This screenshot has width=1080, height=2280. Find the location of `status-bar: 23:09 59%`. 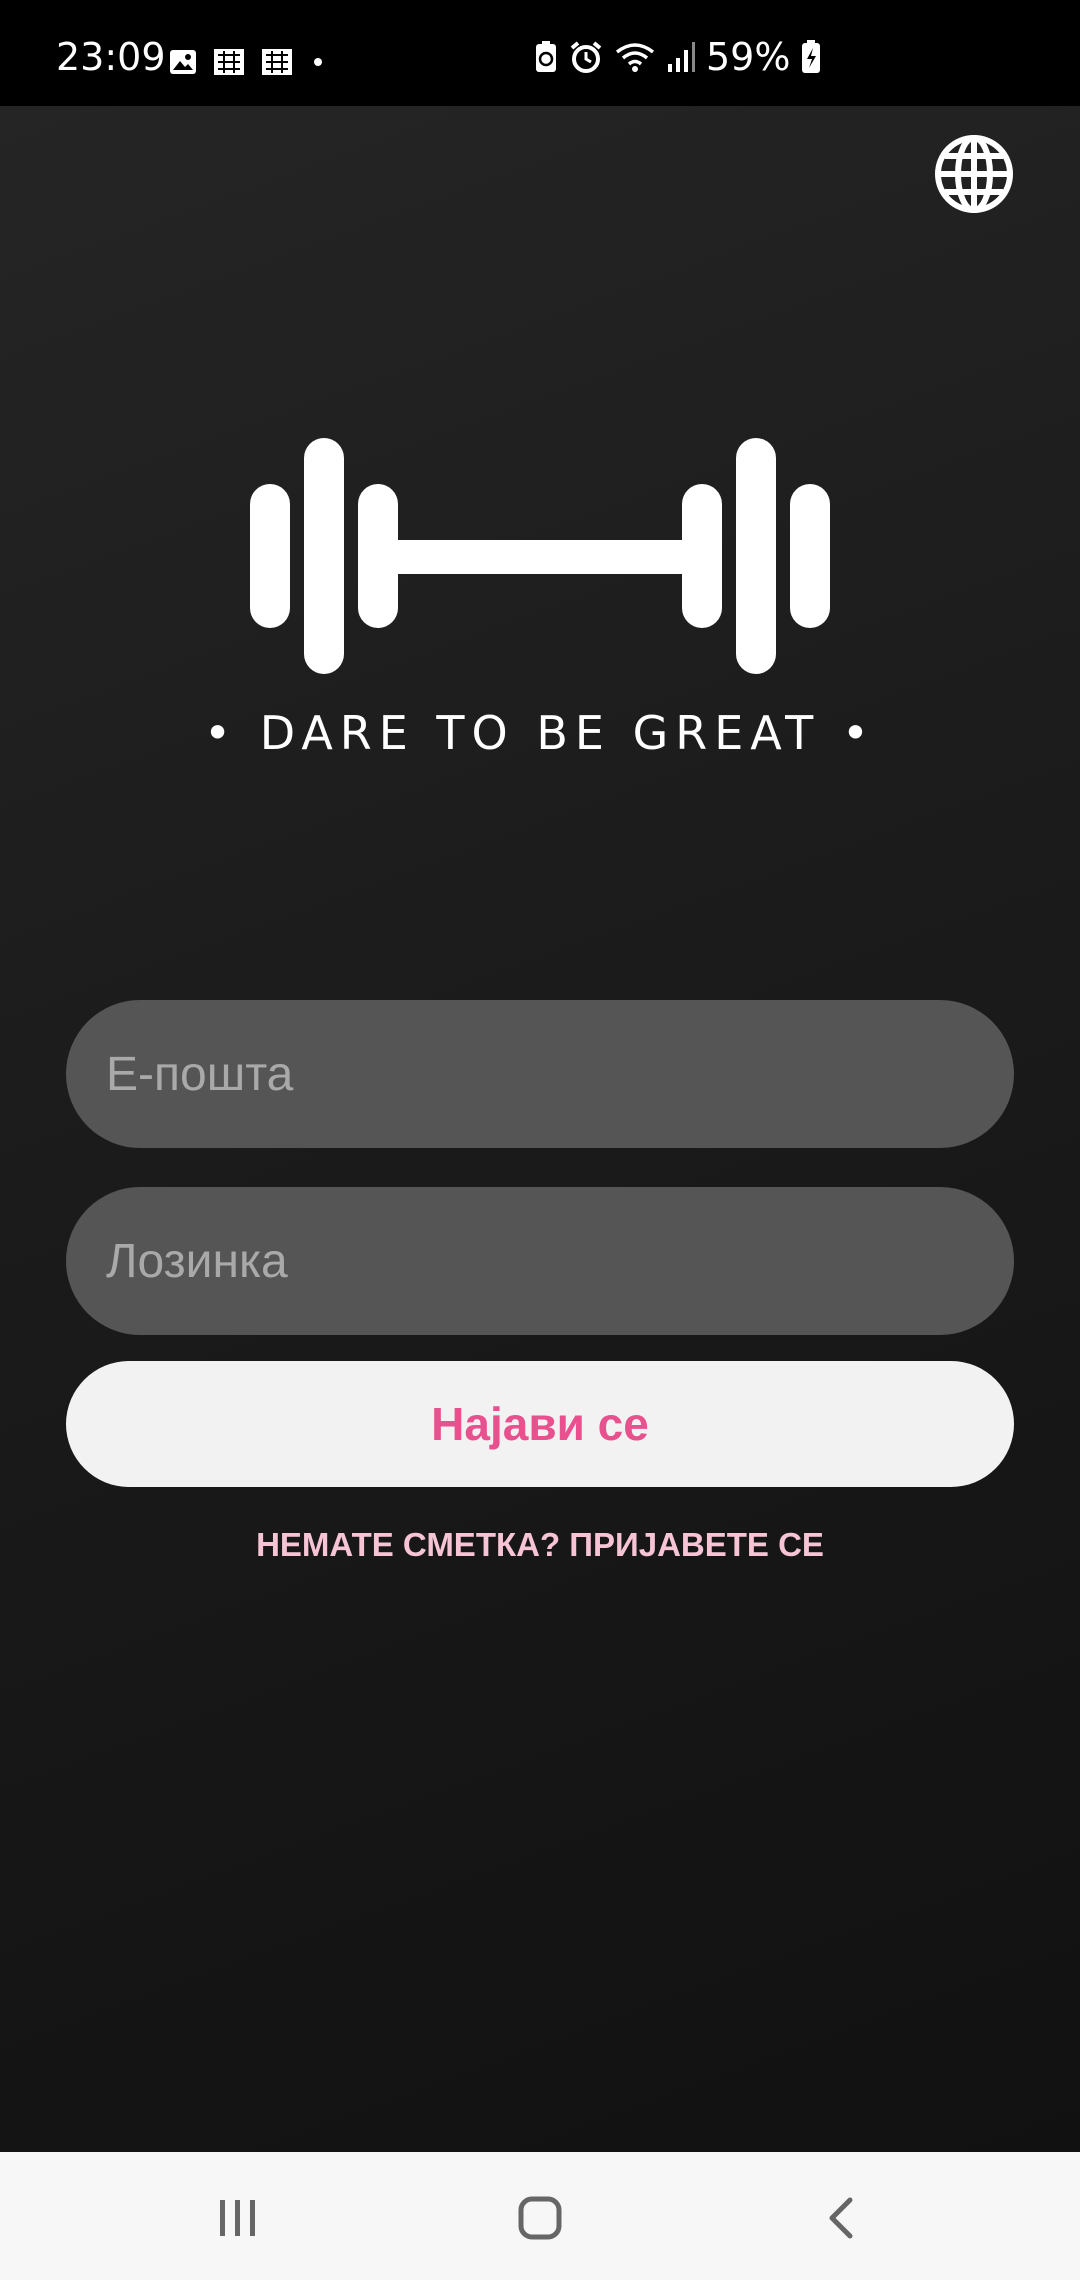

status-bar: 23:09 59% is located at coordinates (540, 53).